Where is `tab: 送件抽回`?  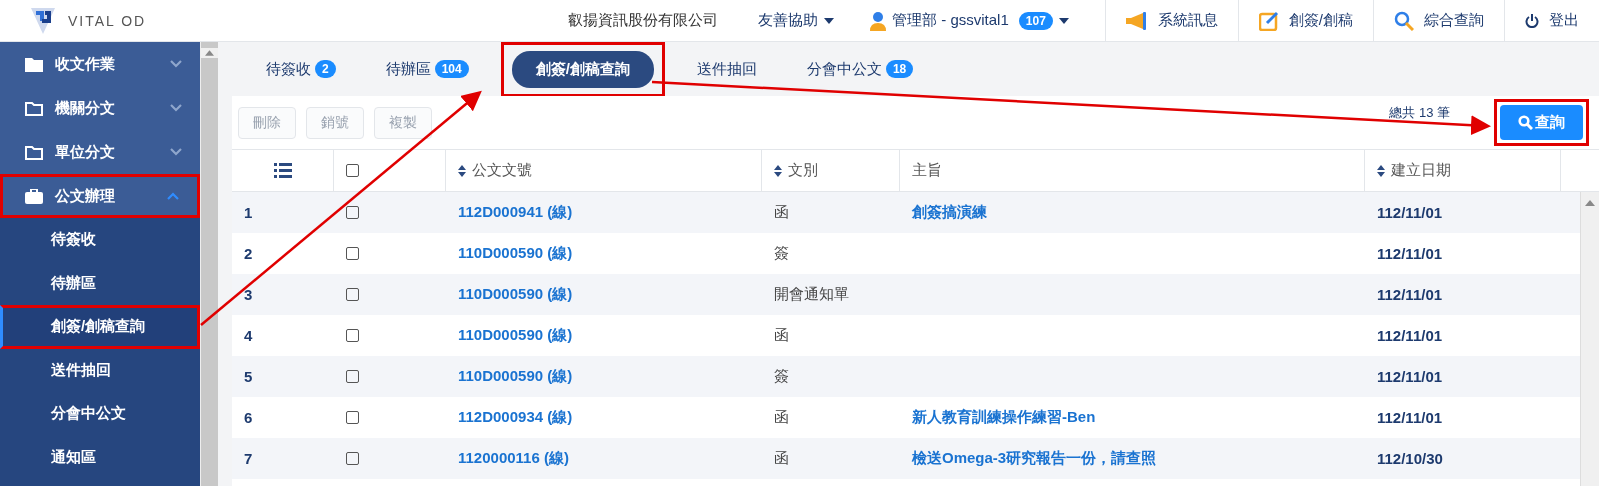 tab: 送件抽回 is located at coordinates (726, 69).